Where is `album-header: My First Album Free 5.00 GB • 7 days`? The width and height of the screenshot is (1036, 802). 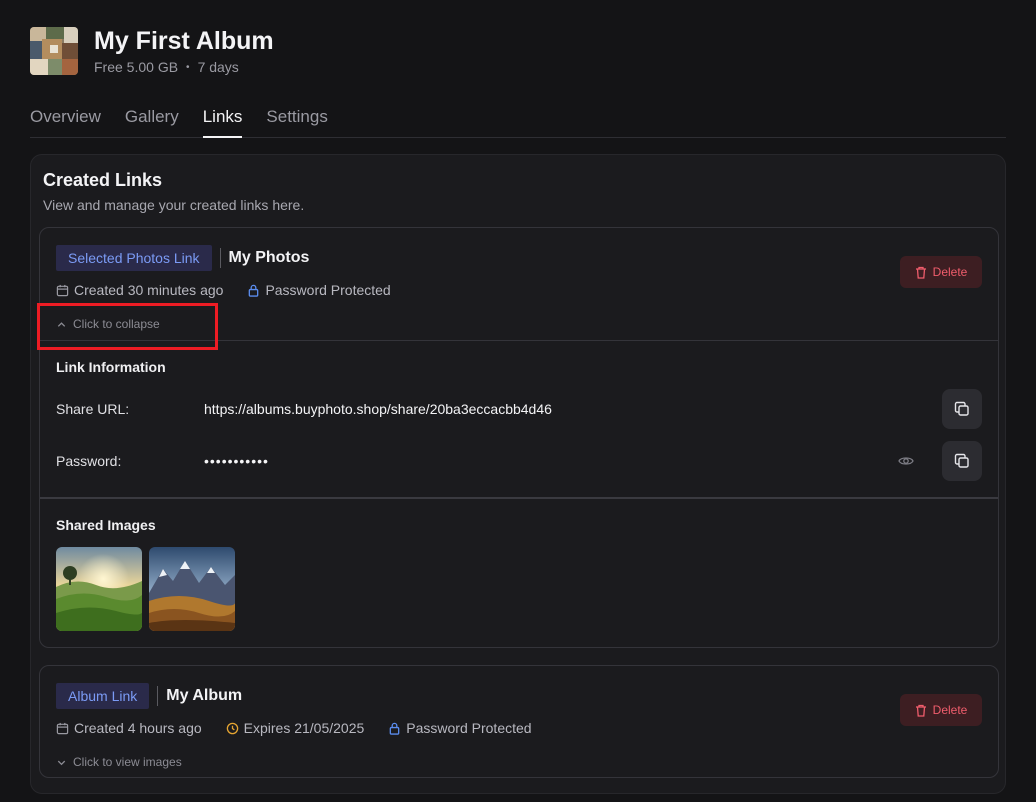 album-header: My First Album Free 5.00 GB • 7 days is located at coordinates (152, 51).